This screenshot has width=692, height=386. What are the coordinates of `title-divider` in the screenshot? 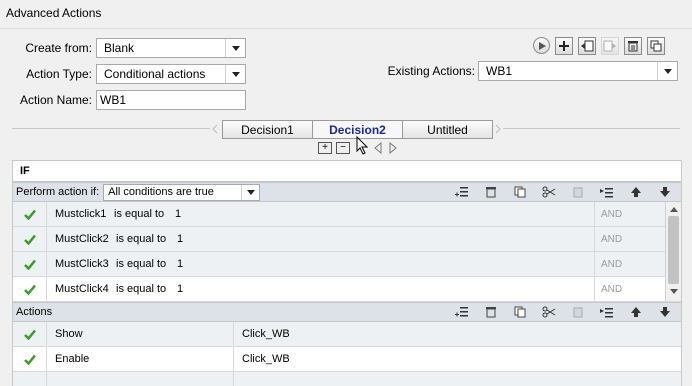 It's located at (346, 28).